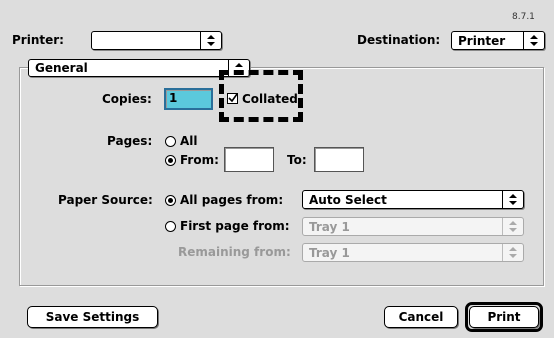 This screenshot has width=554, height=338. I want to click on print-button: Print, so click(504, 317).